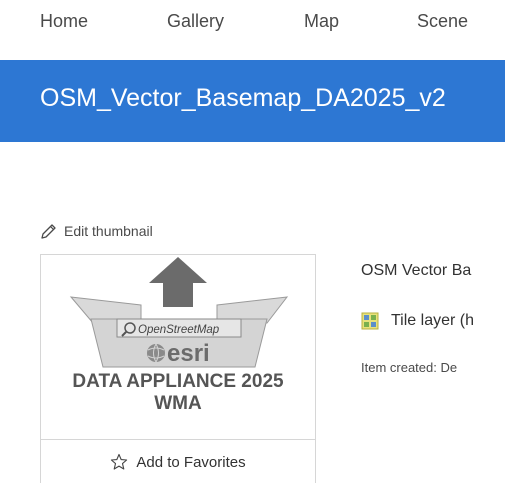 Image resolution: width=505 pixels, height=484 pixels. Describe the element at coordinates (108, 231) in the screenshot. I see `edit-thumbnail-label: Edit thumbnail` at that location.